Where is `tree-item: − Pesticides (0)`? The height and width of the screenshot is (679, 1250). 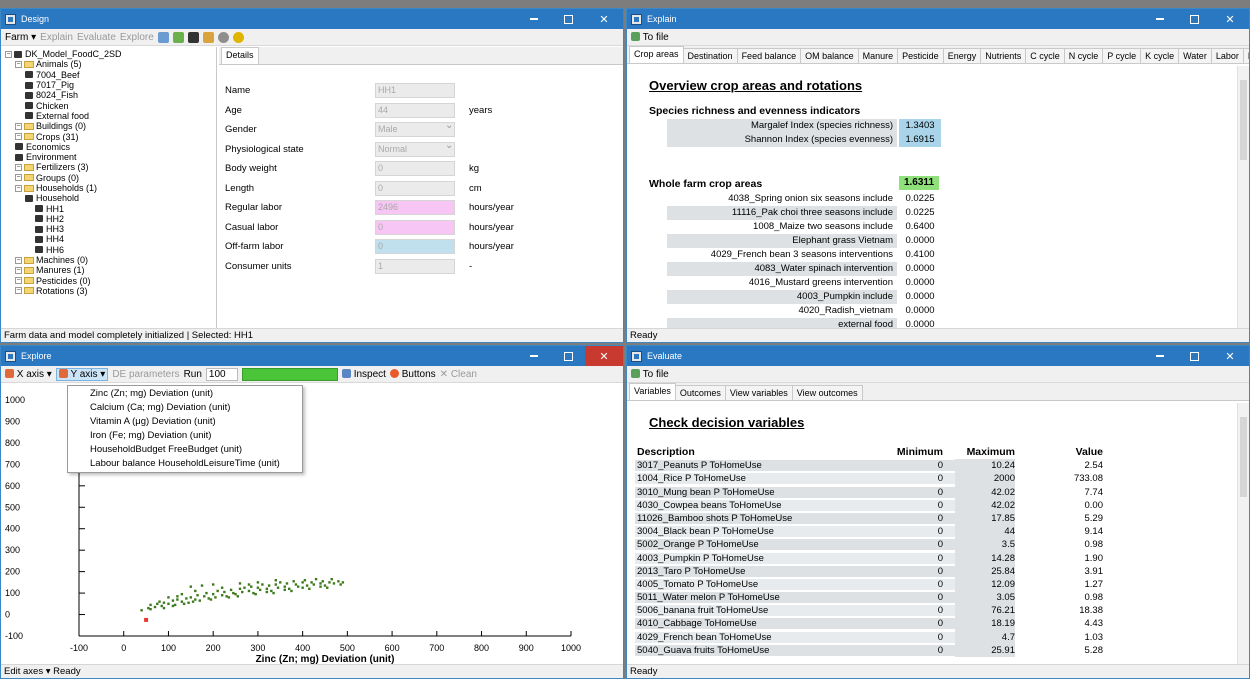 tree-item: − Pesticides (0) is located at coordinates (108, 281).